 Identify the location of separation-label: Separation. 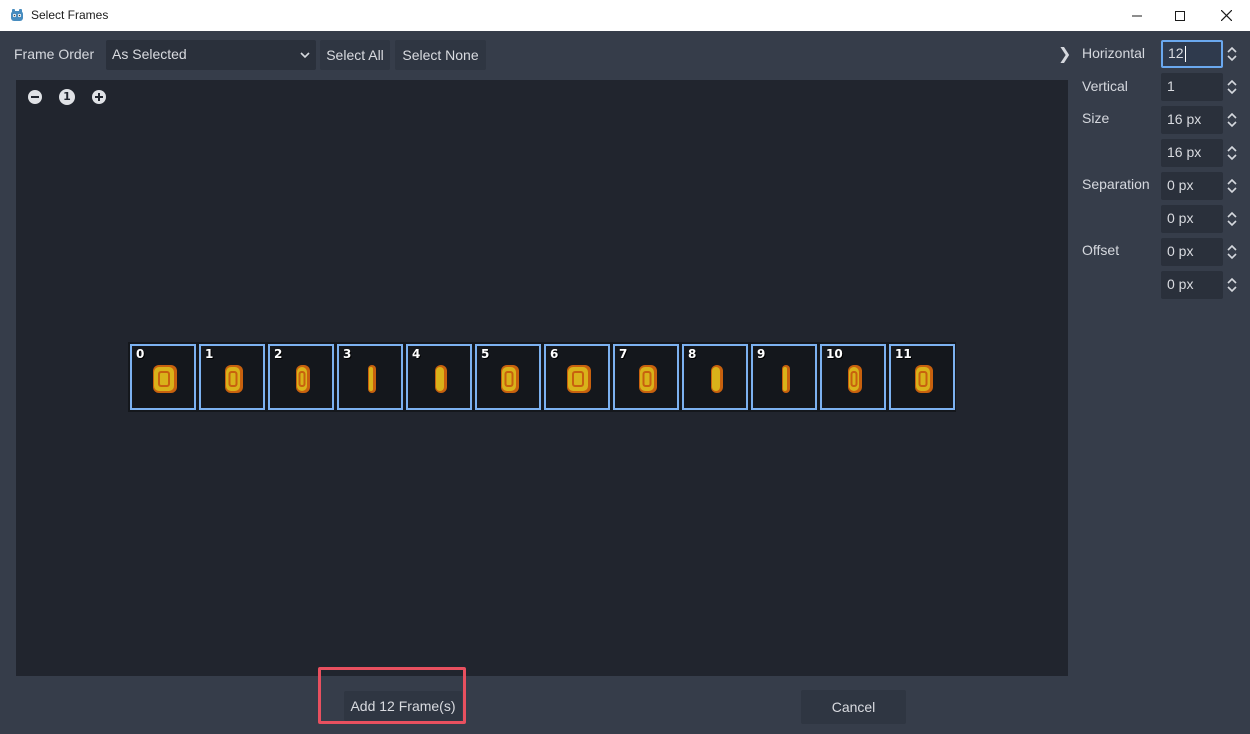
(1116, 184).